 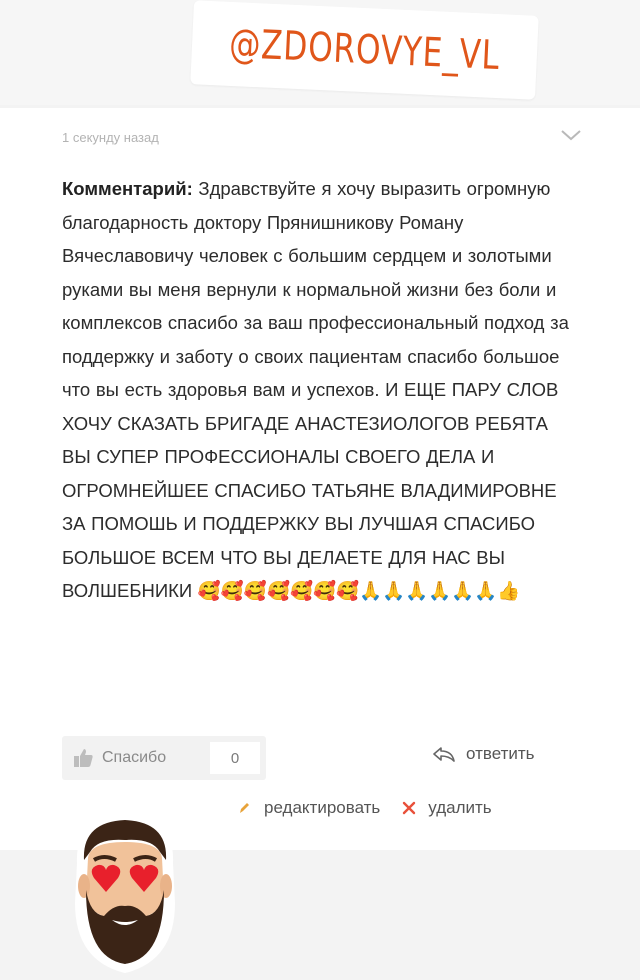 What do you see at coordinates (110, 137) in the screenshot?
I see `comment-timestamp: 1 секунду назад` at bounding box center [110, 137].